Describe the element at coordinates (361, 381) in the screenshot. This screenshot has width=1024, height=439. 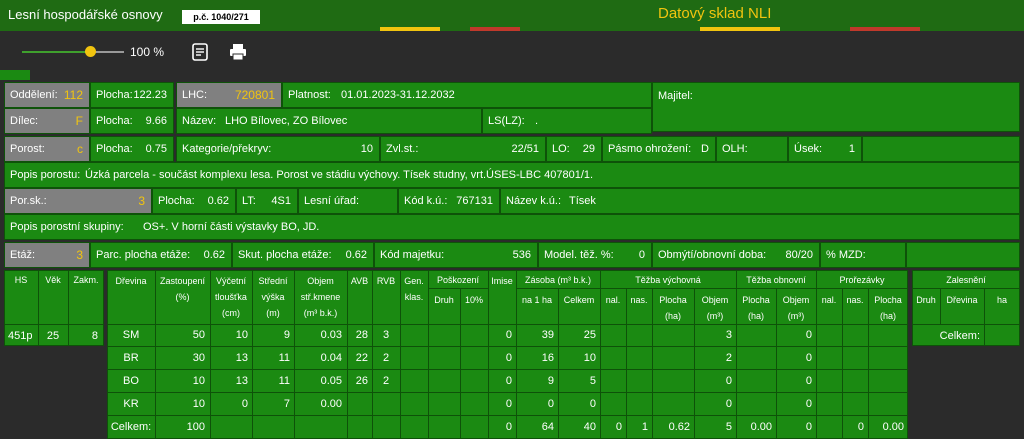
I see `row-bo-avb: 26` at that location.